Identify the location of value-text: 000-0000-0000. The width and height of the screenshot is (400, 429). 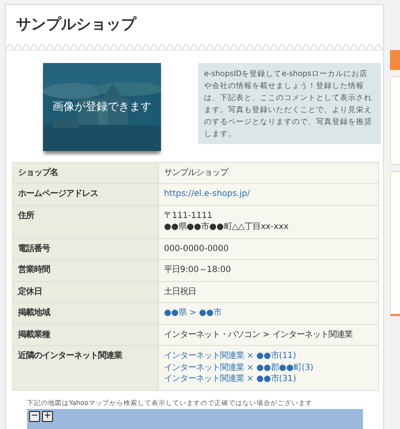
(197, 248).